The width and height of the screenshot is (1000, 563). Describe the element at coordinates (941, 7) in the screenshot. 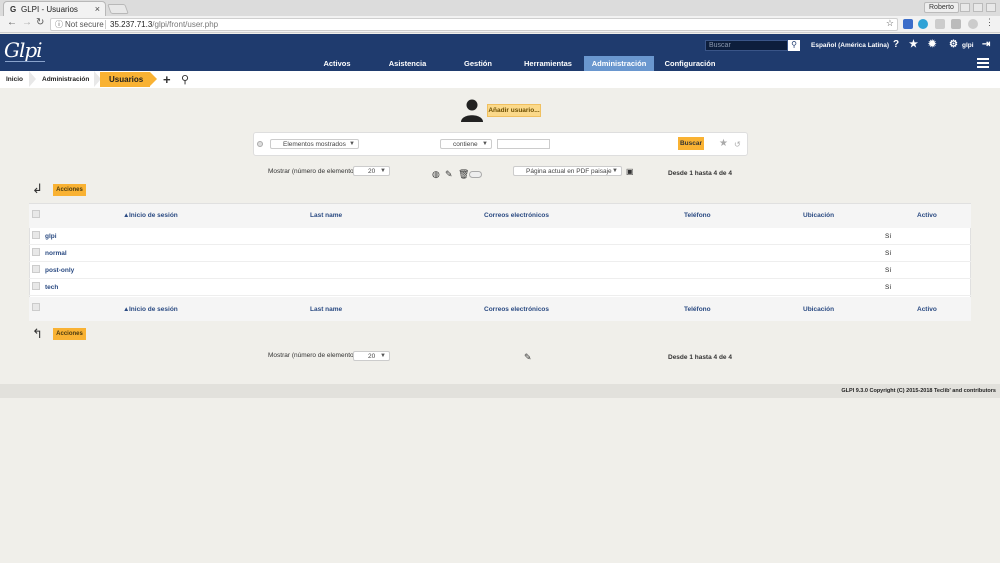

I see `profile-button: Roberto` at that location.